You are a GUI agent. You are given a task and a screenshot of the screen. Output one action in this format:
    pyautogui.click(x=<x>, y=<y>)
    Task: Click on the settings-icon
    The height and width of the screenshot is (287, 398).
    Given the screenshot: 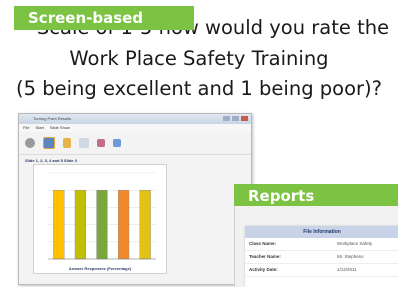 What is the action you would take?
    pyautogui.click(x=117, y=143)
    